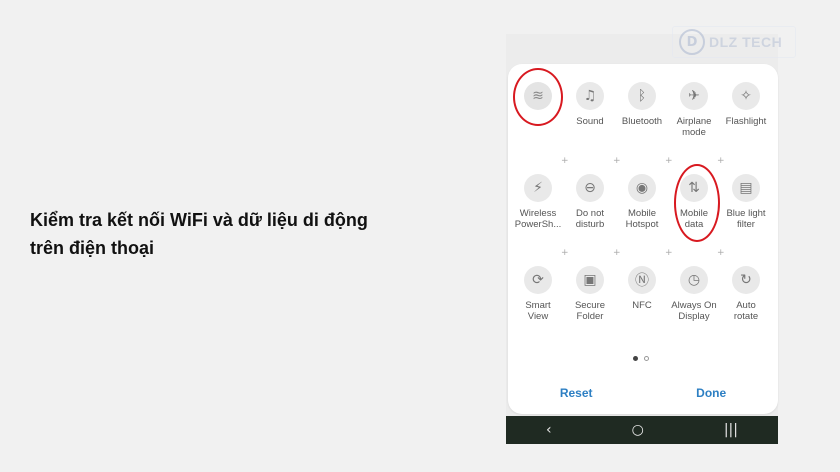 The image size is (840, 472). I want to click on tile-sound: ♫ Sound, so click(590, 124).